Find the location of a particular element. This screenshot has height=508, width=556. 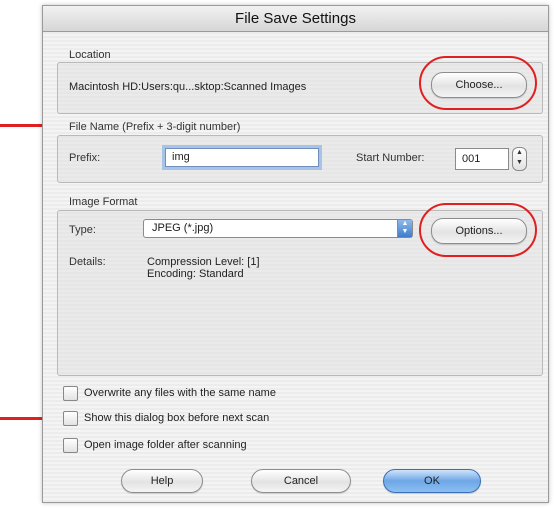

details-compression-level: Compression Level: [1] is located at coordinates (203, 262).